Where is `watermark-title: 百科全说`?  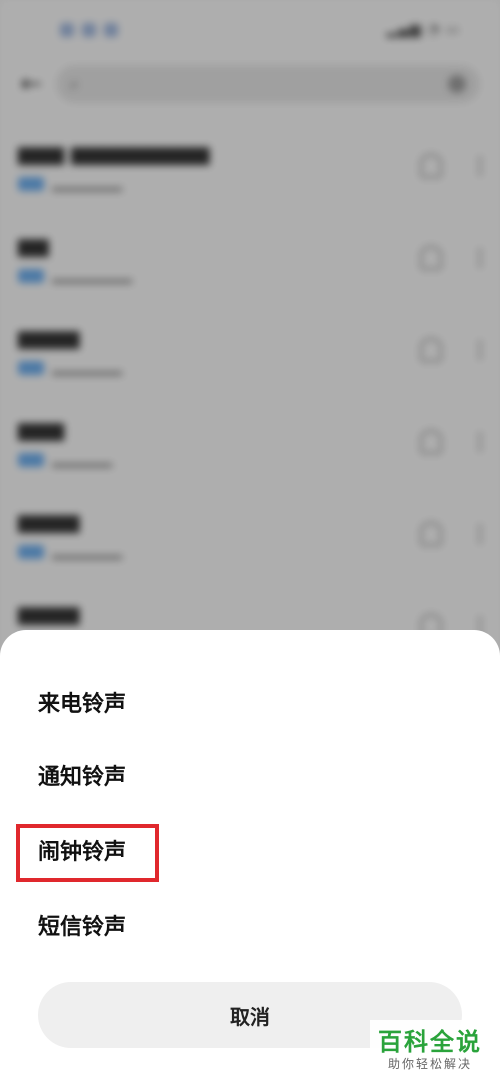
watermark-title: 百科全说 is located at coordinates (430, 1042).